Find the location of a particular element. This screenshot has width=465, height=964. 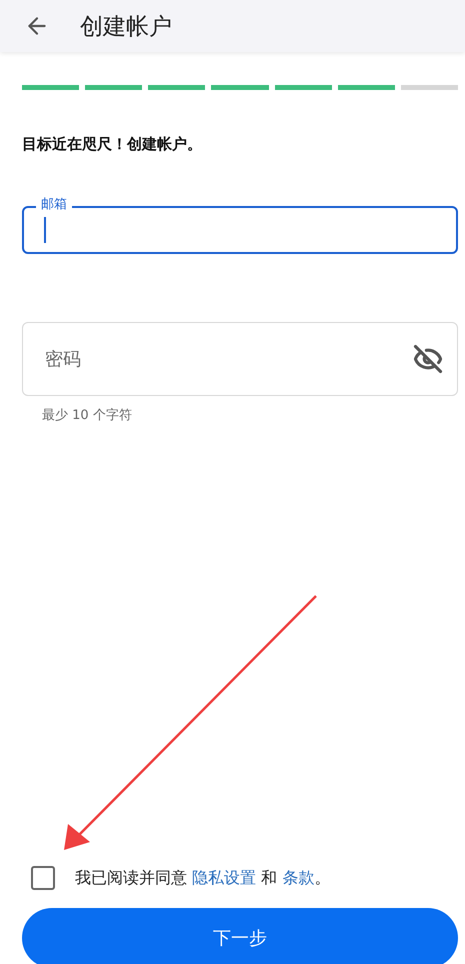

headline: 目标近在咫尺！创建帐户。 is located at coordinates (112, 144).